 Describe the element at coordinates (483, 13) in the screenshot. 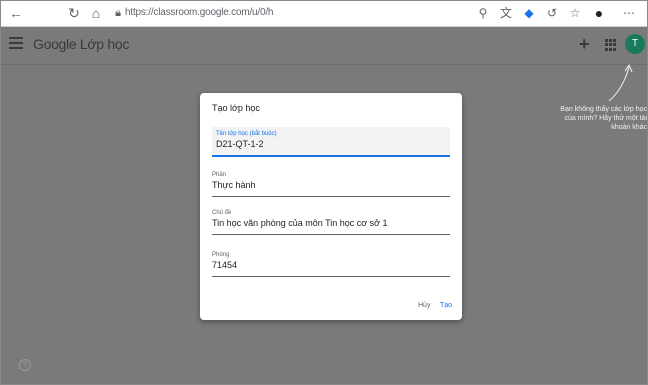

I see `zoom-icon: ⚲` at that location.